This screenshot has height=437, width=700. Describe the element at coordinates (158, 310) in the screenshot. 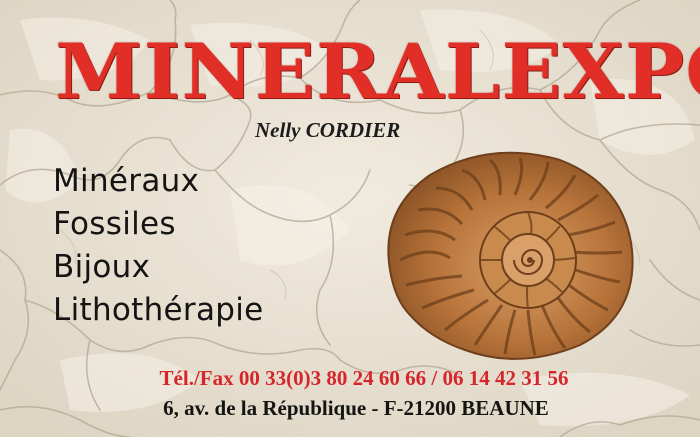

I see `product-item-lithotherapie: Lithothérapie` at that location.